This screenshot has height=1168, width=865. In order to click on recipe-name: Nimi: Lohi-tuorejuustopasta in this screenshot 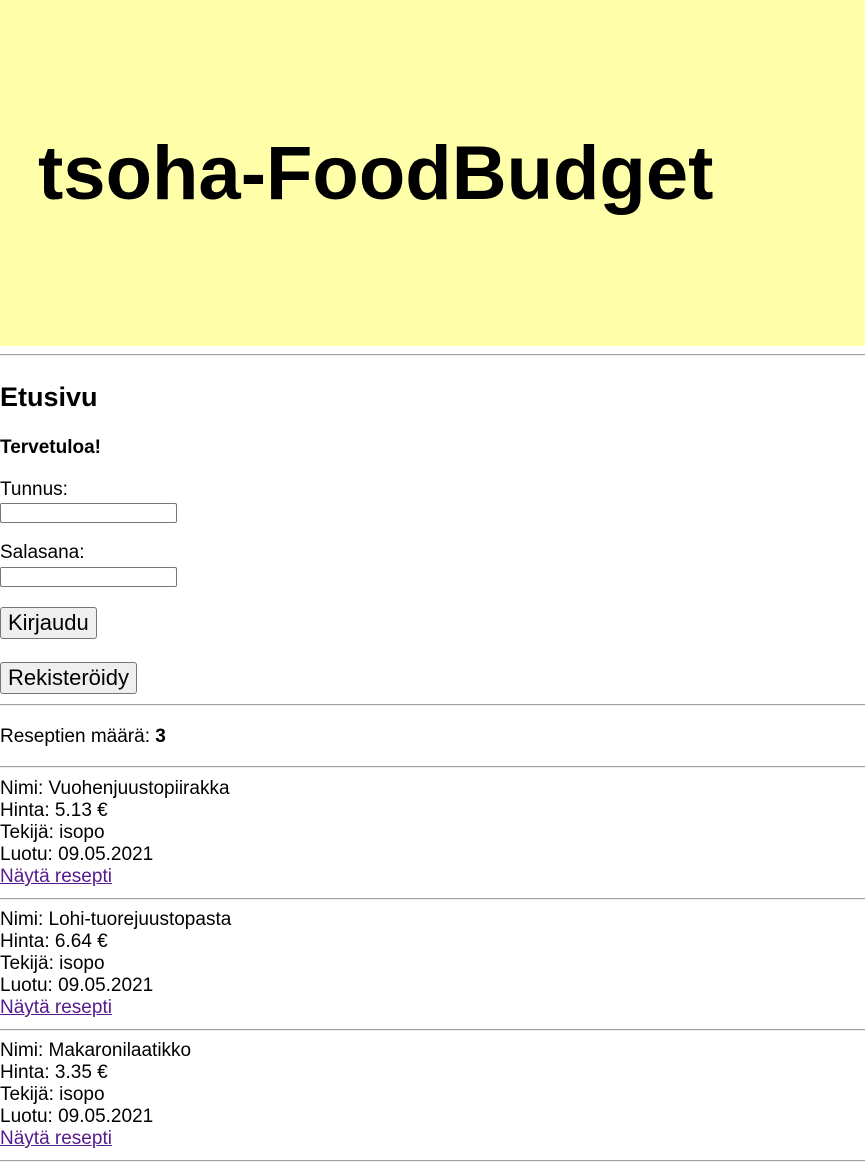, I will do `click(116, 919)`.